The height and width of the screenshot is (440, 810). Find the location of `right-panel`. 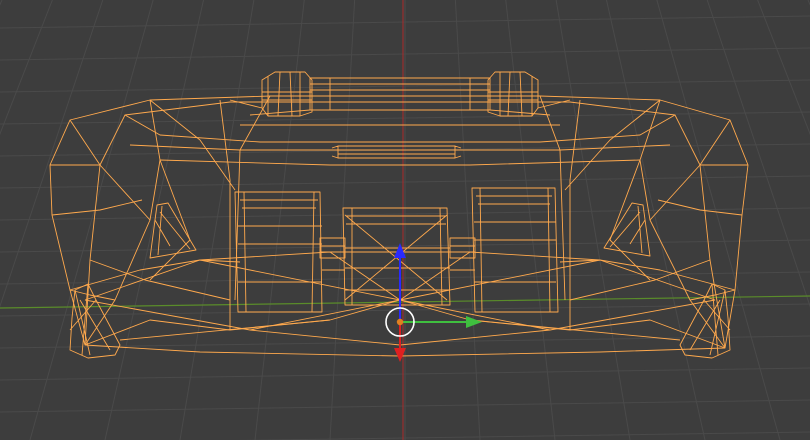

right-panel is located at coordinates (515, 250).